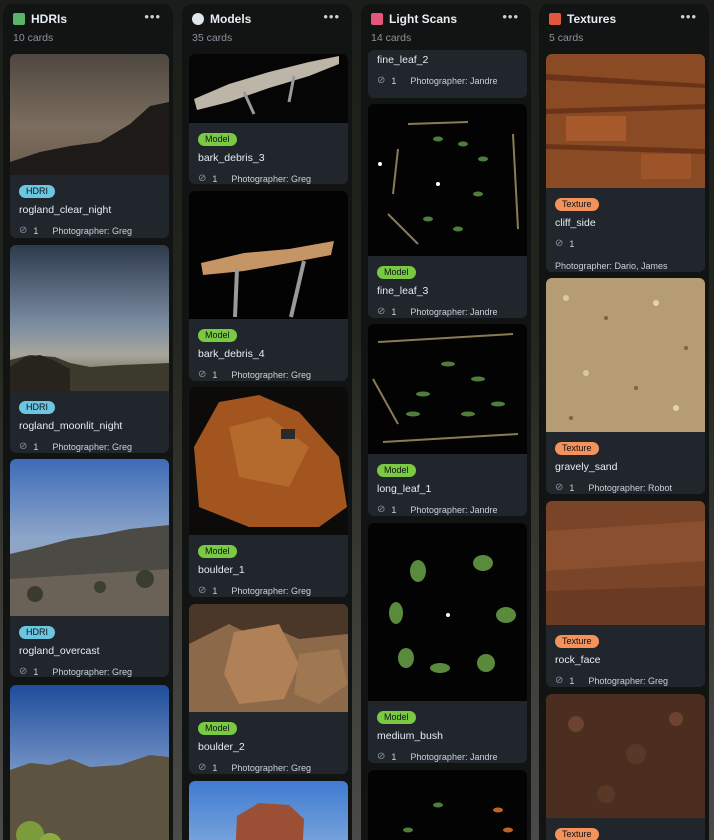 This screenshot has width=714, height=840. What do you see at coordinates (624, 29) in the screenshot?
I see `column-header: Textures 5 cards •••` at bounding box center [624, 29].